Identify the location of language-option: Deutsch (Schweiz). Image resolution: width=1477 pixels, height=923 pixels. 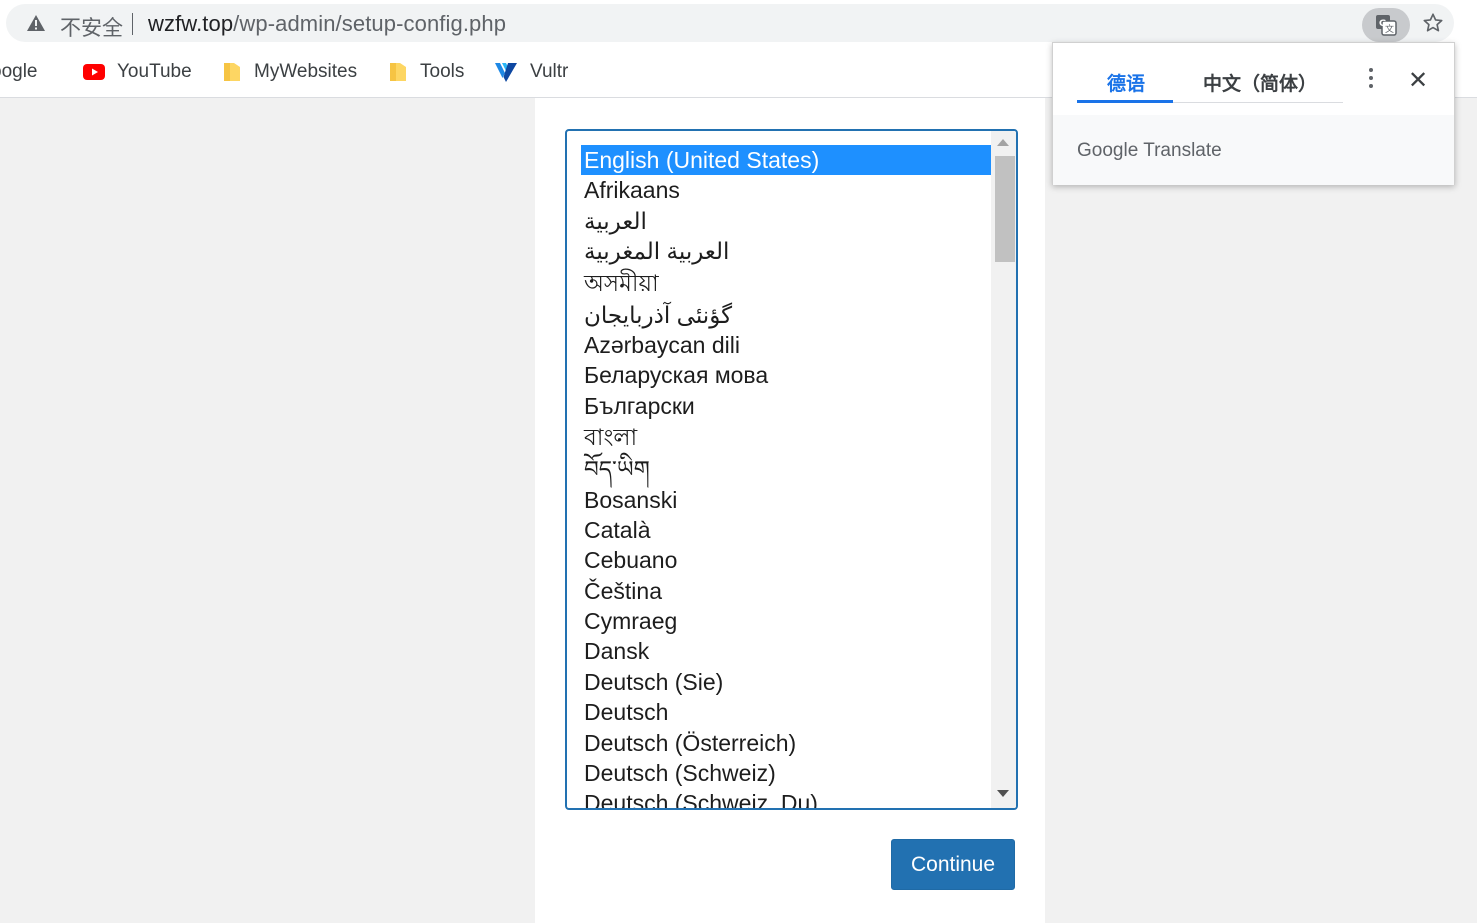
(787, 773).